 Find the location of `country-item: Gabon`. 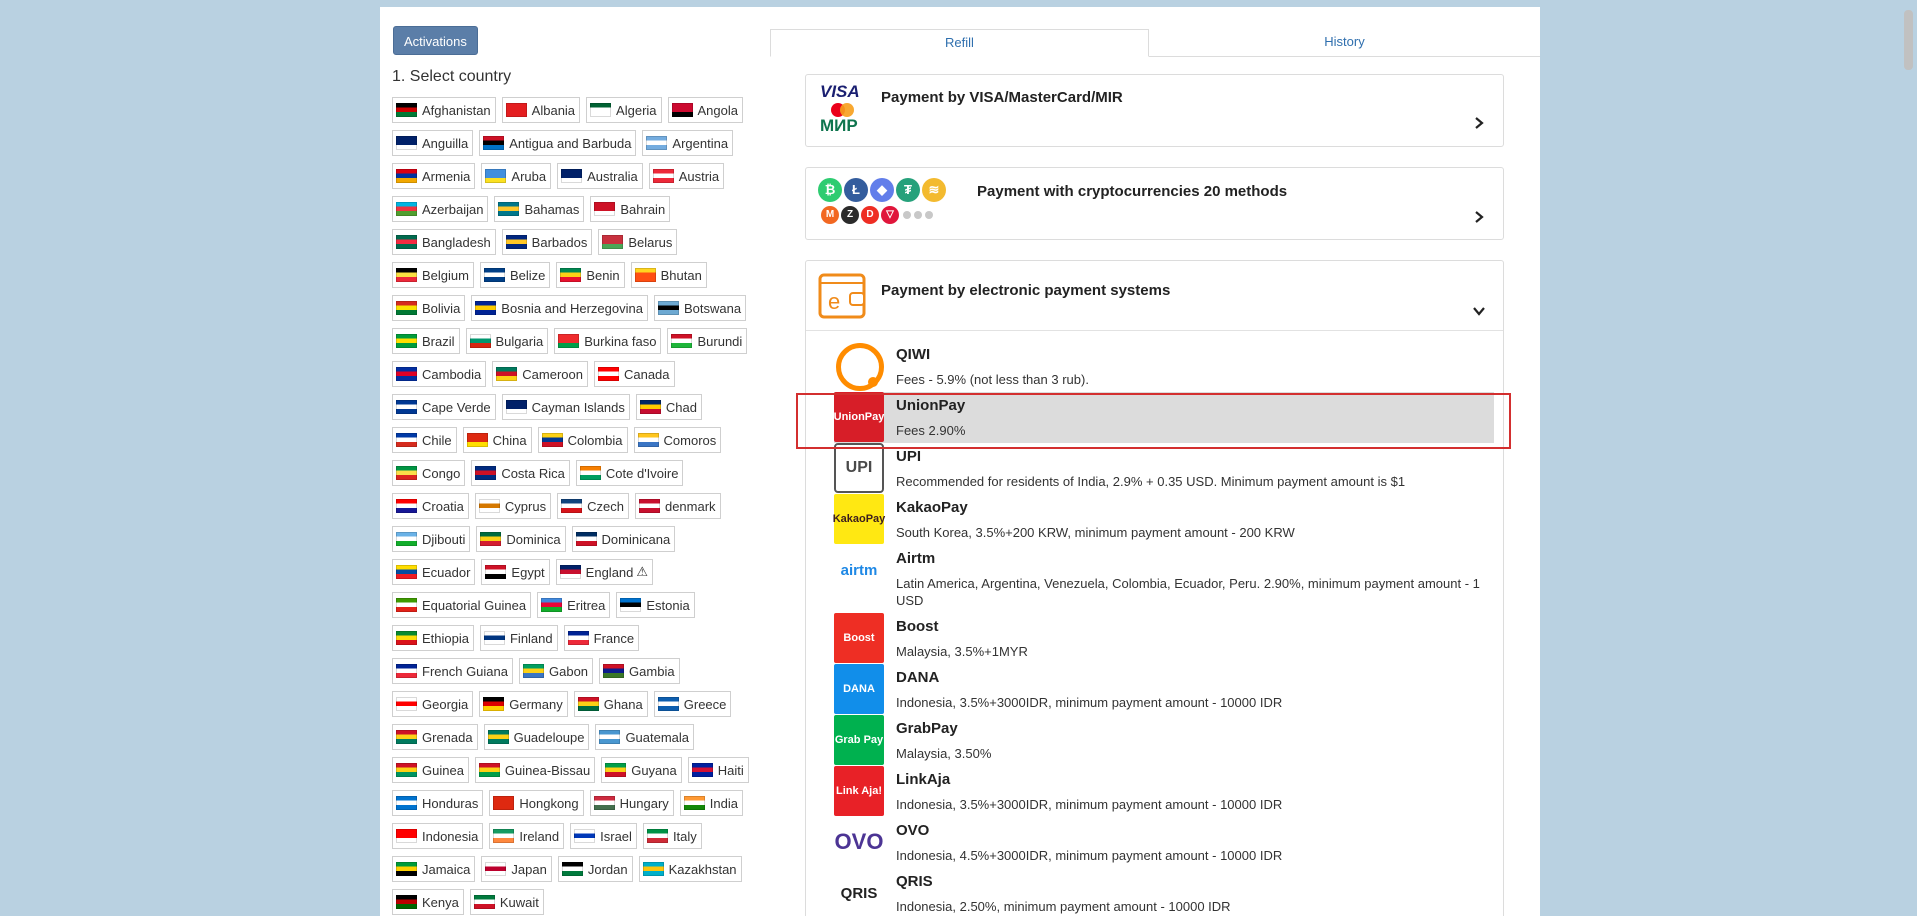

country-item: Gabon is located at coordinates (556, 671).